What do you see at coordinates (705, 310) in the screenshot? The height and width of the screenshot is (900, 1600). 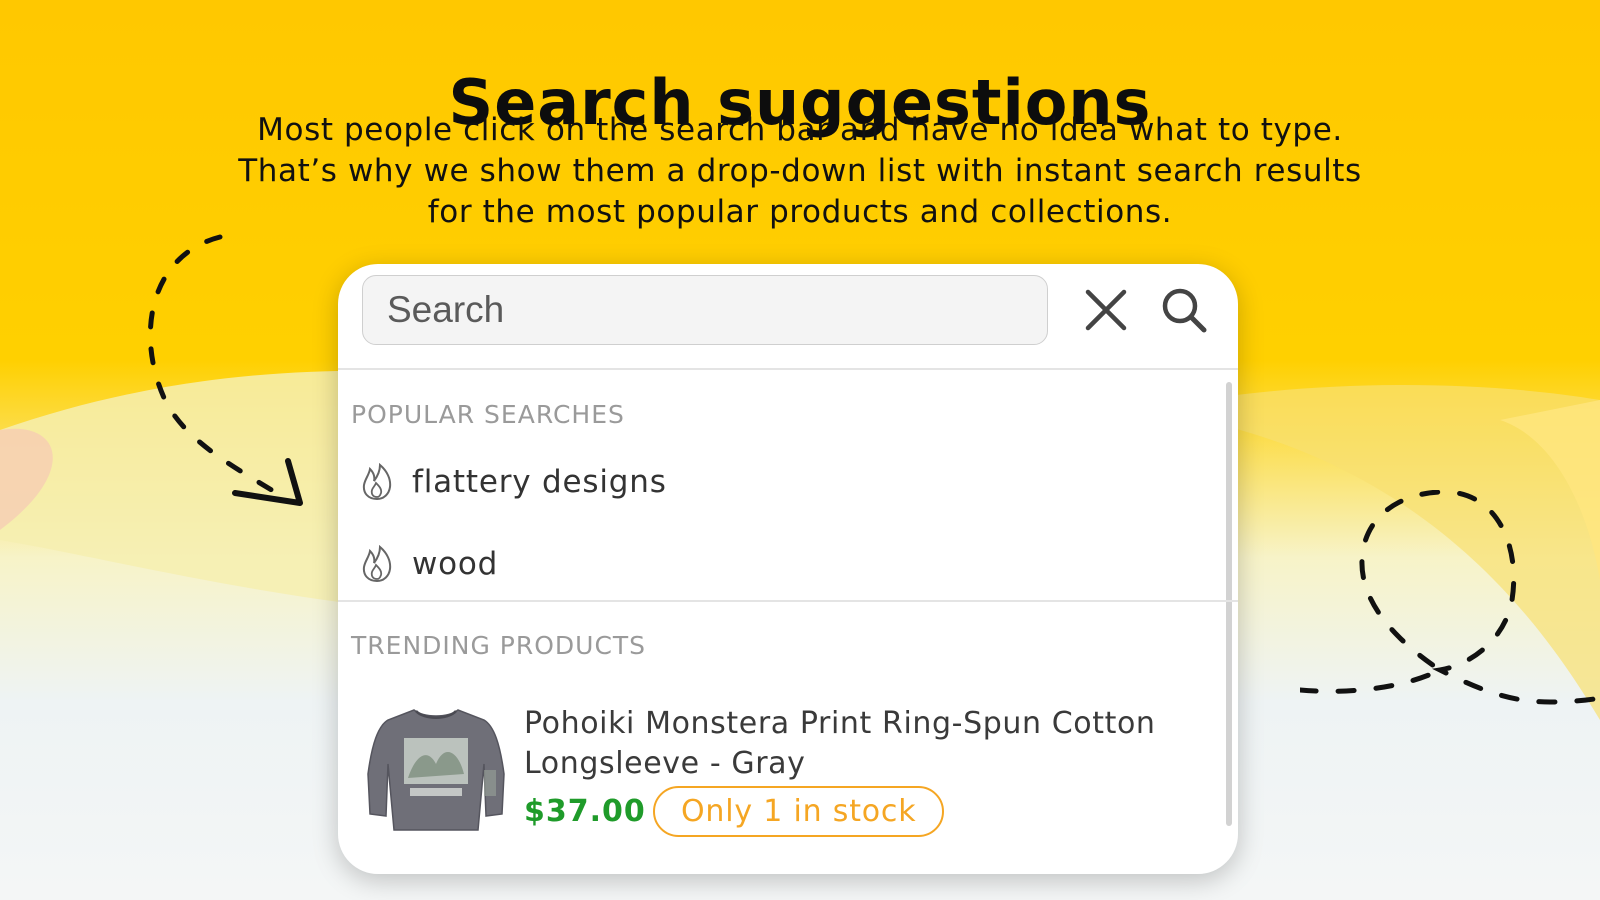 I see `search-input` at bounding box center [705, 310].